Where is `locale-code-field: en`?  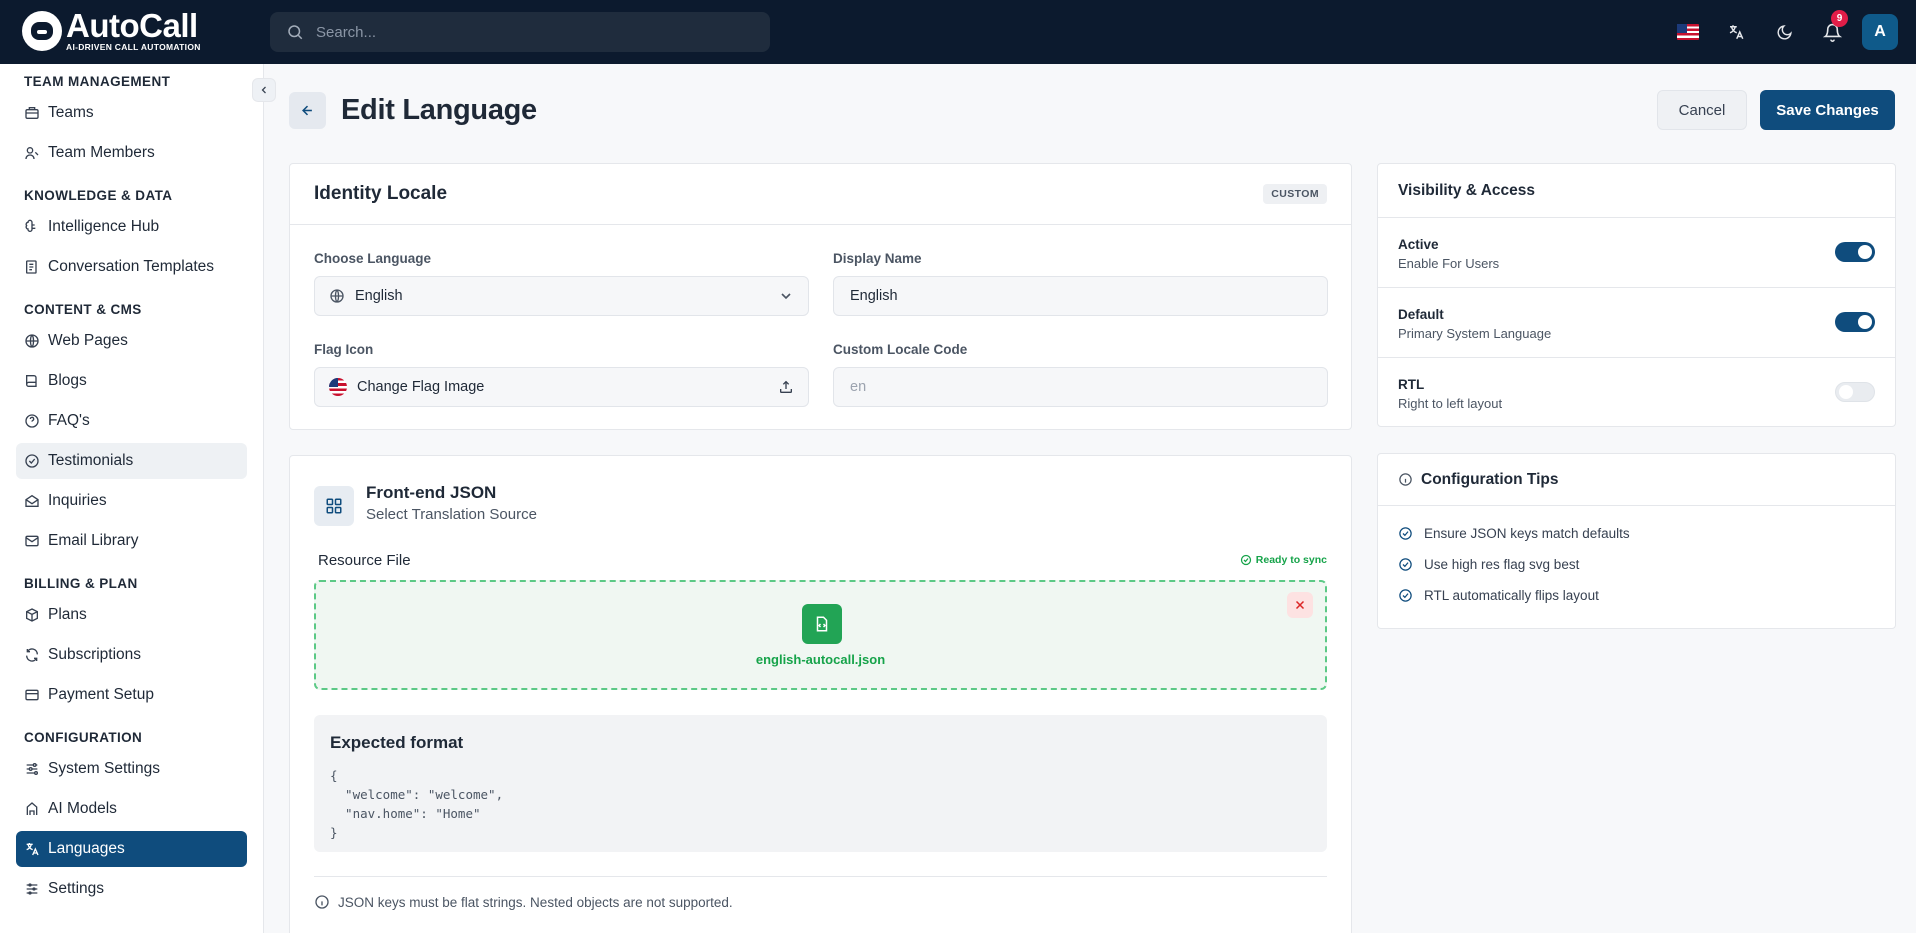
locale-code-field: en is located at coordinates (1080, 387).